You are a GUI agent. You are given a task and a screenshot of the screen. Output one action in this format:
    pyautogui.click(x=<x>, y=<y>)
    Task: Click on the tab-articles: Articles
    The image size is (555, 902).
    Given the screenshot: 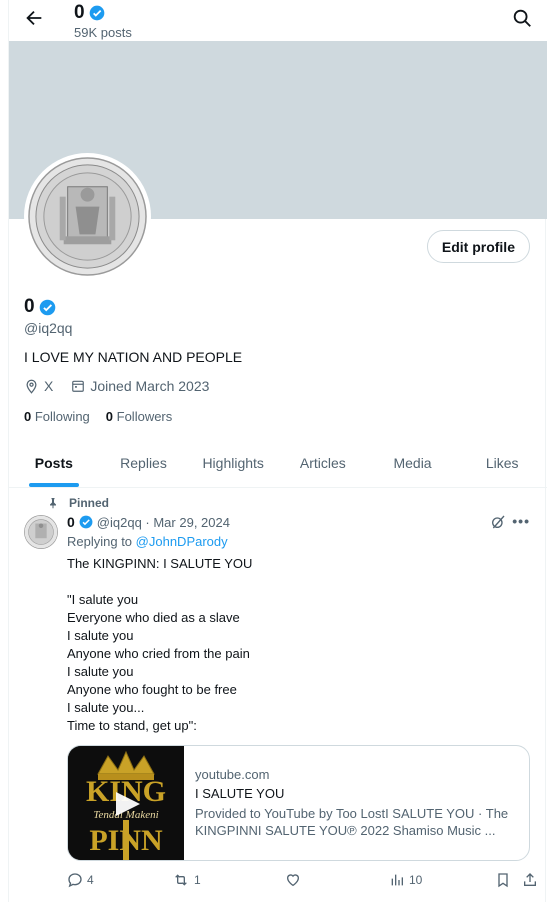 What is the action you would take?
    pyautogui.click(x=323, y=464)
    